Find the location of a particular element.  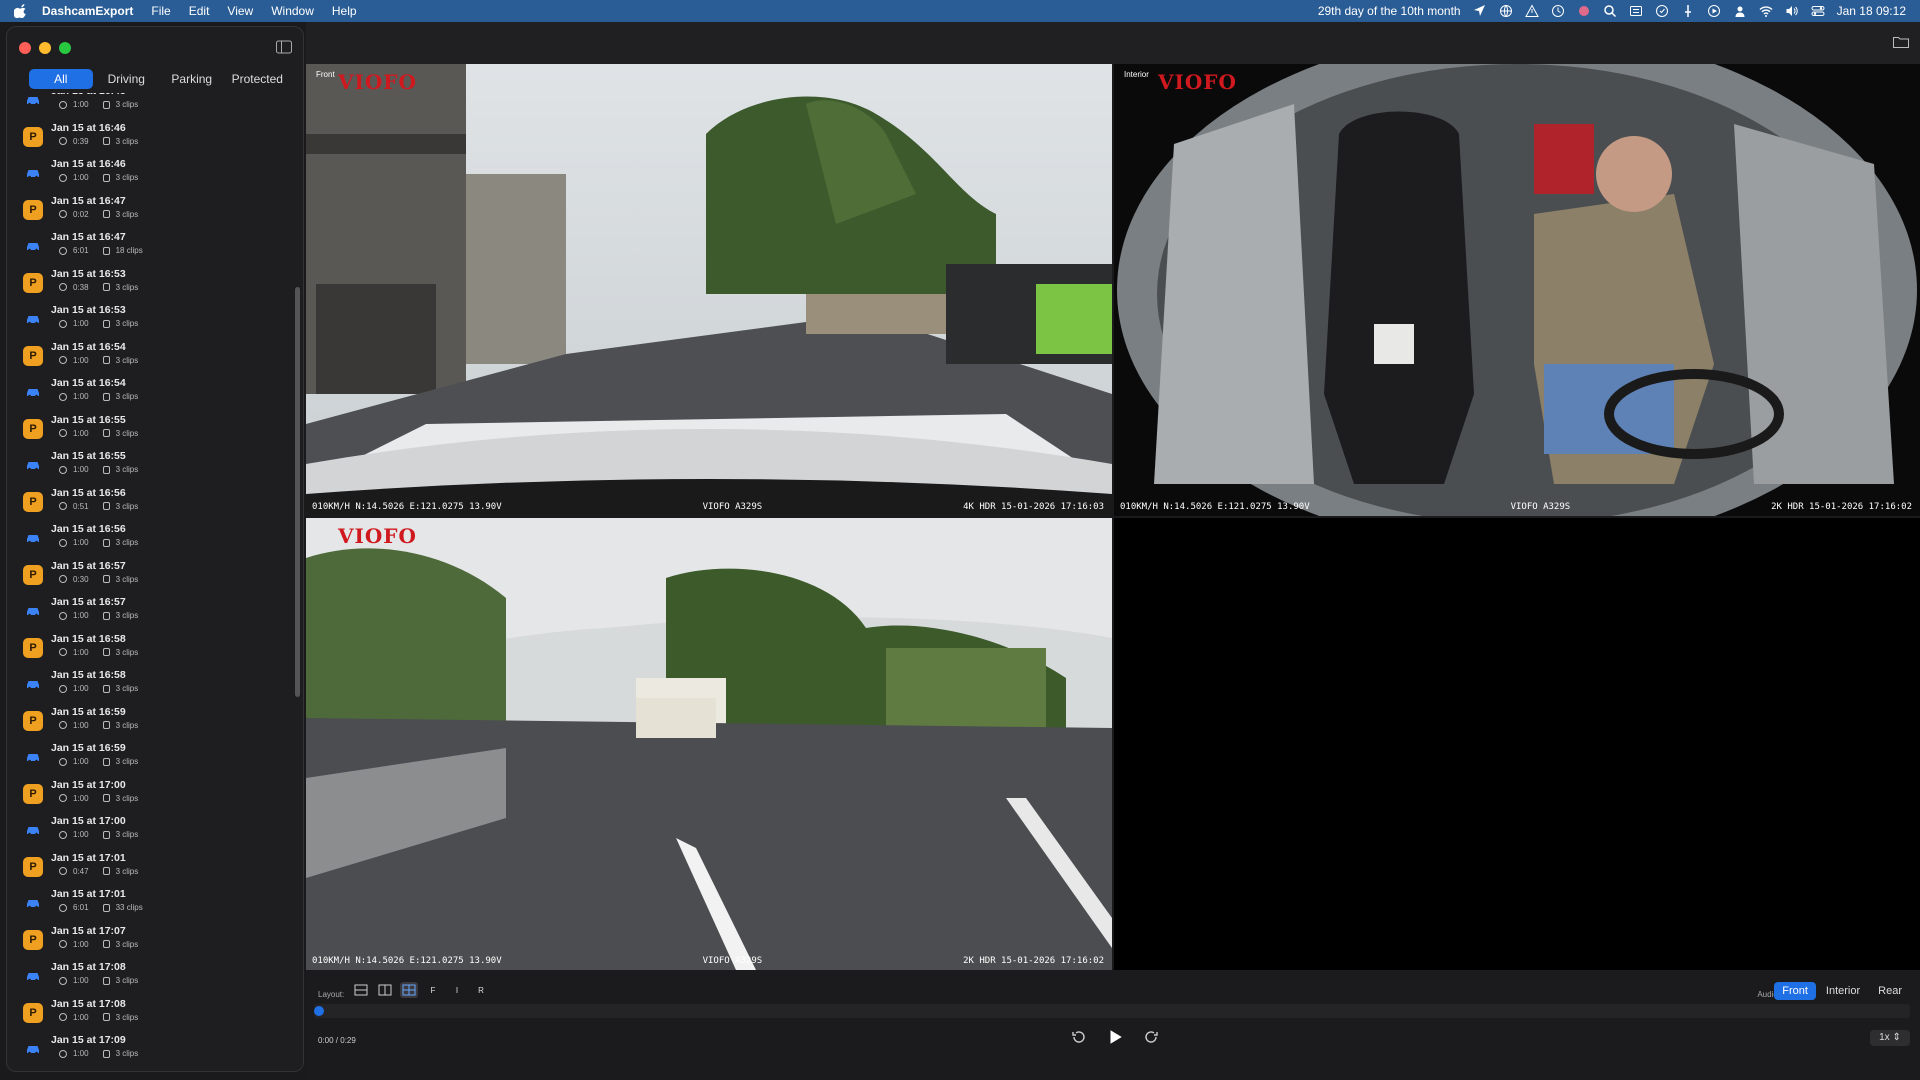

recording-meta: 1:00 3 clips is located at coordinates (98, 433).